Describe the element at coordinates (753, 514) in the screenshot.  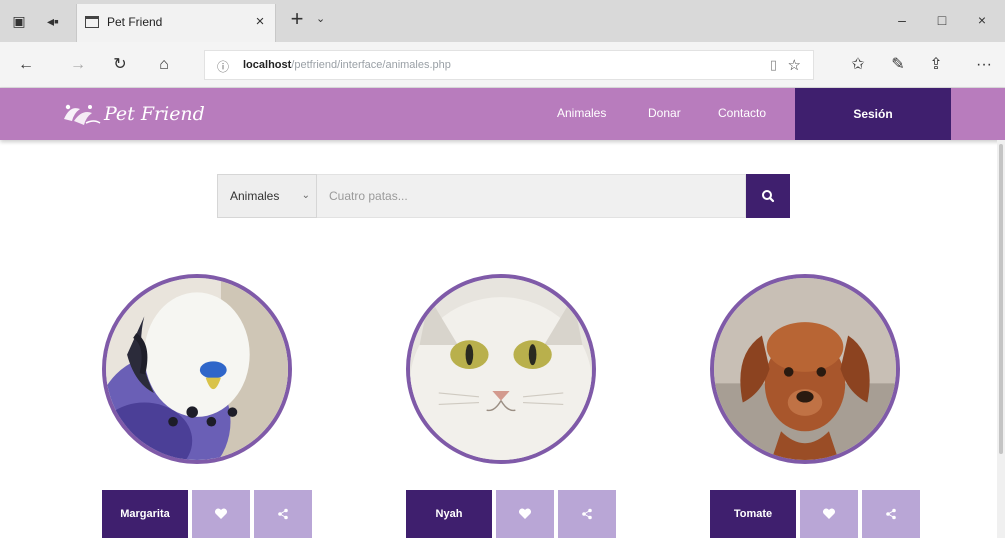
I see `pet-name-button: Tomate` at that location.